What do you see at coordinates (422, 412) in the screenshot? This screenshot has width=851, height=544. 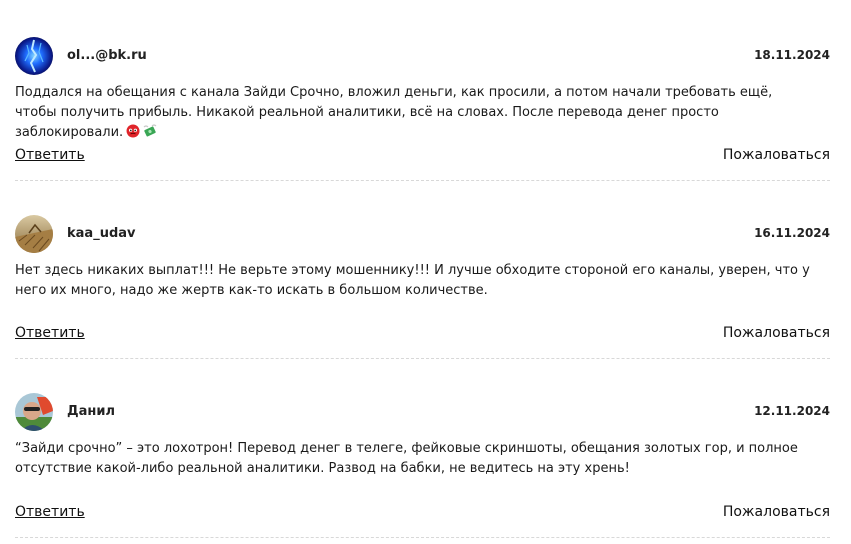 I see `comment-header: Данил 12.11.2024` at bounding box center [422, 412].